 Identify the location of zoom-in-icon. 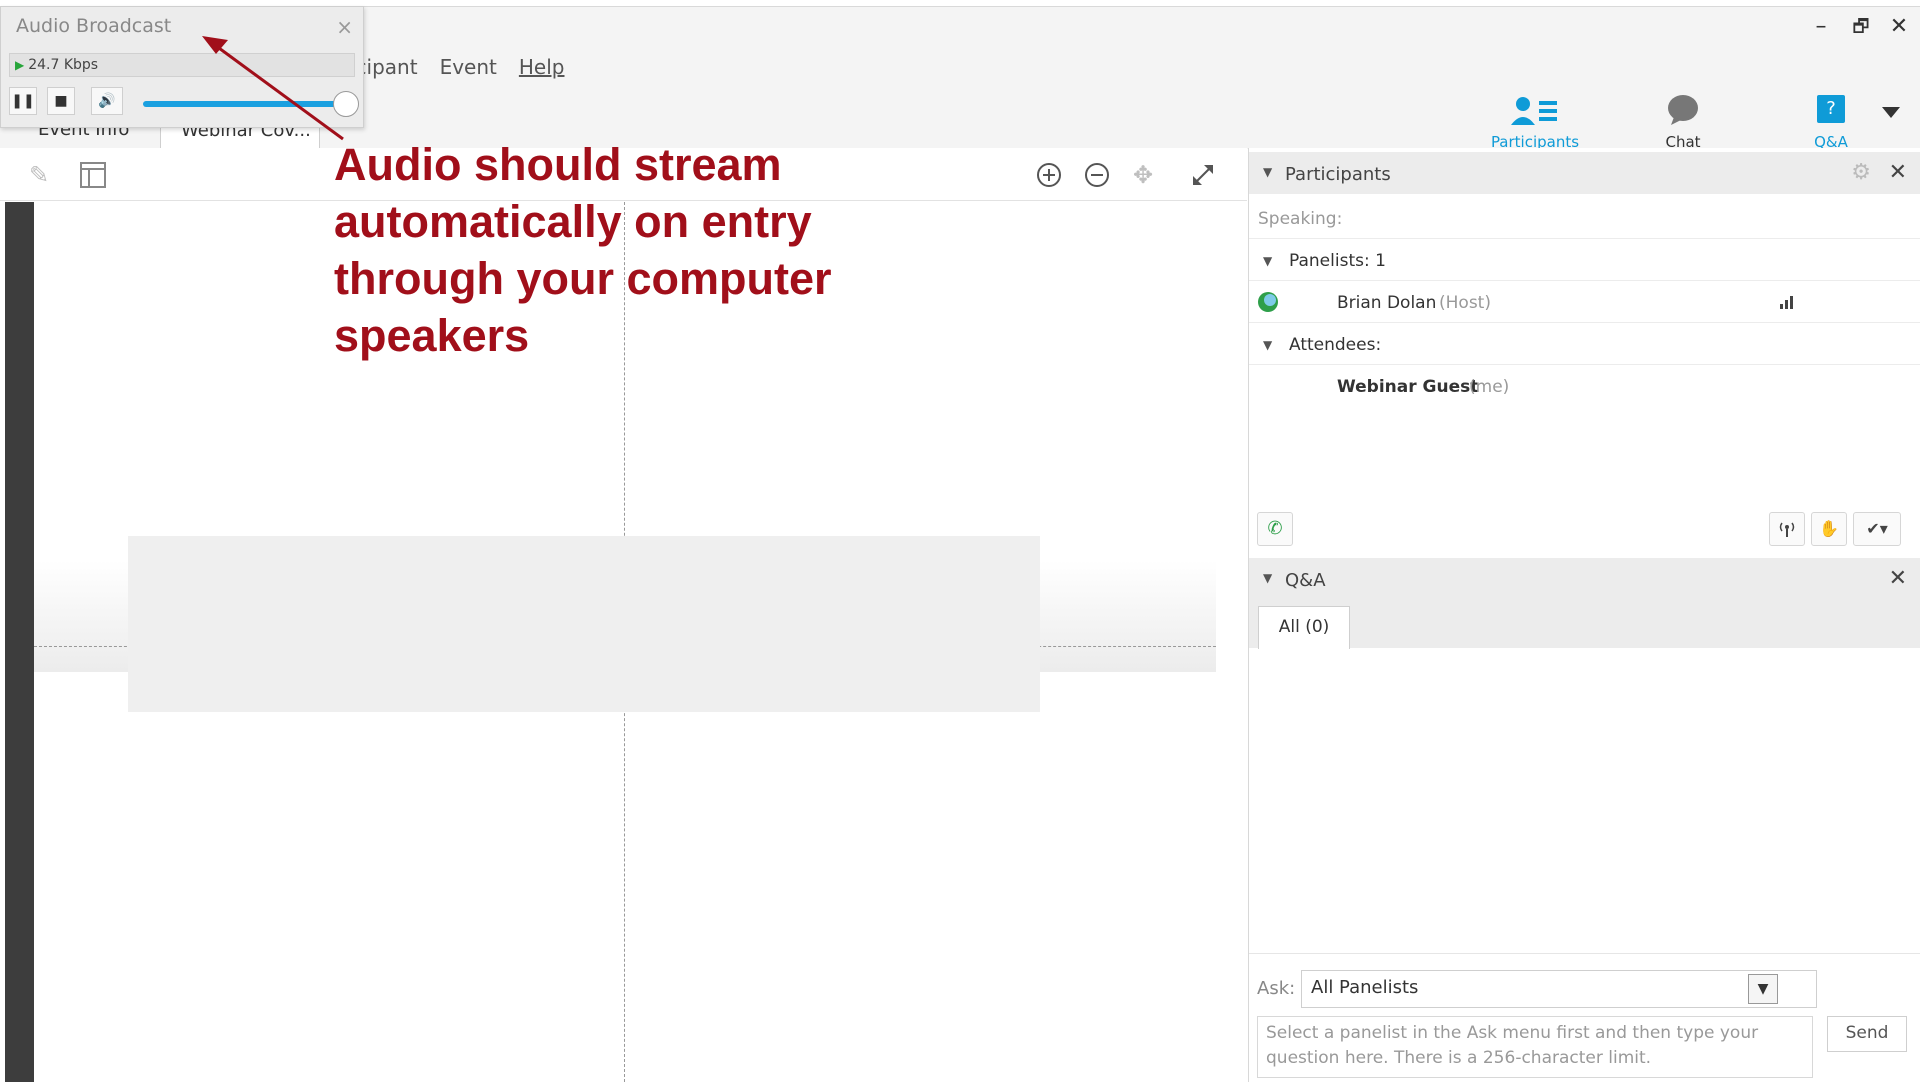
(1049, 175).